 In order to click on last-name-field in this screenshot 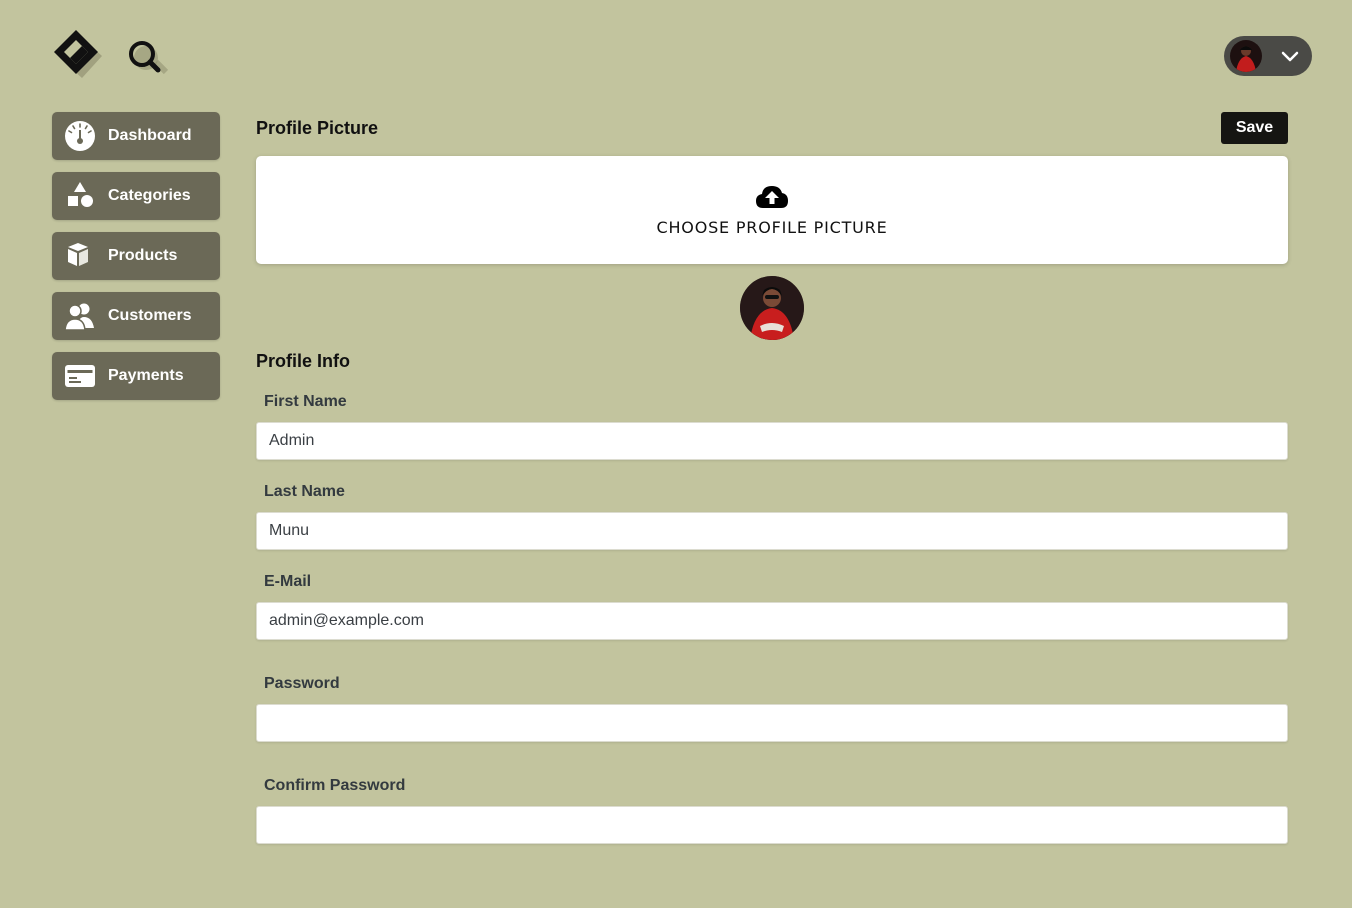, I will do `click(772, 531)`.